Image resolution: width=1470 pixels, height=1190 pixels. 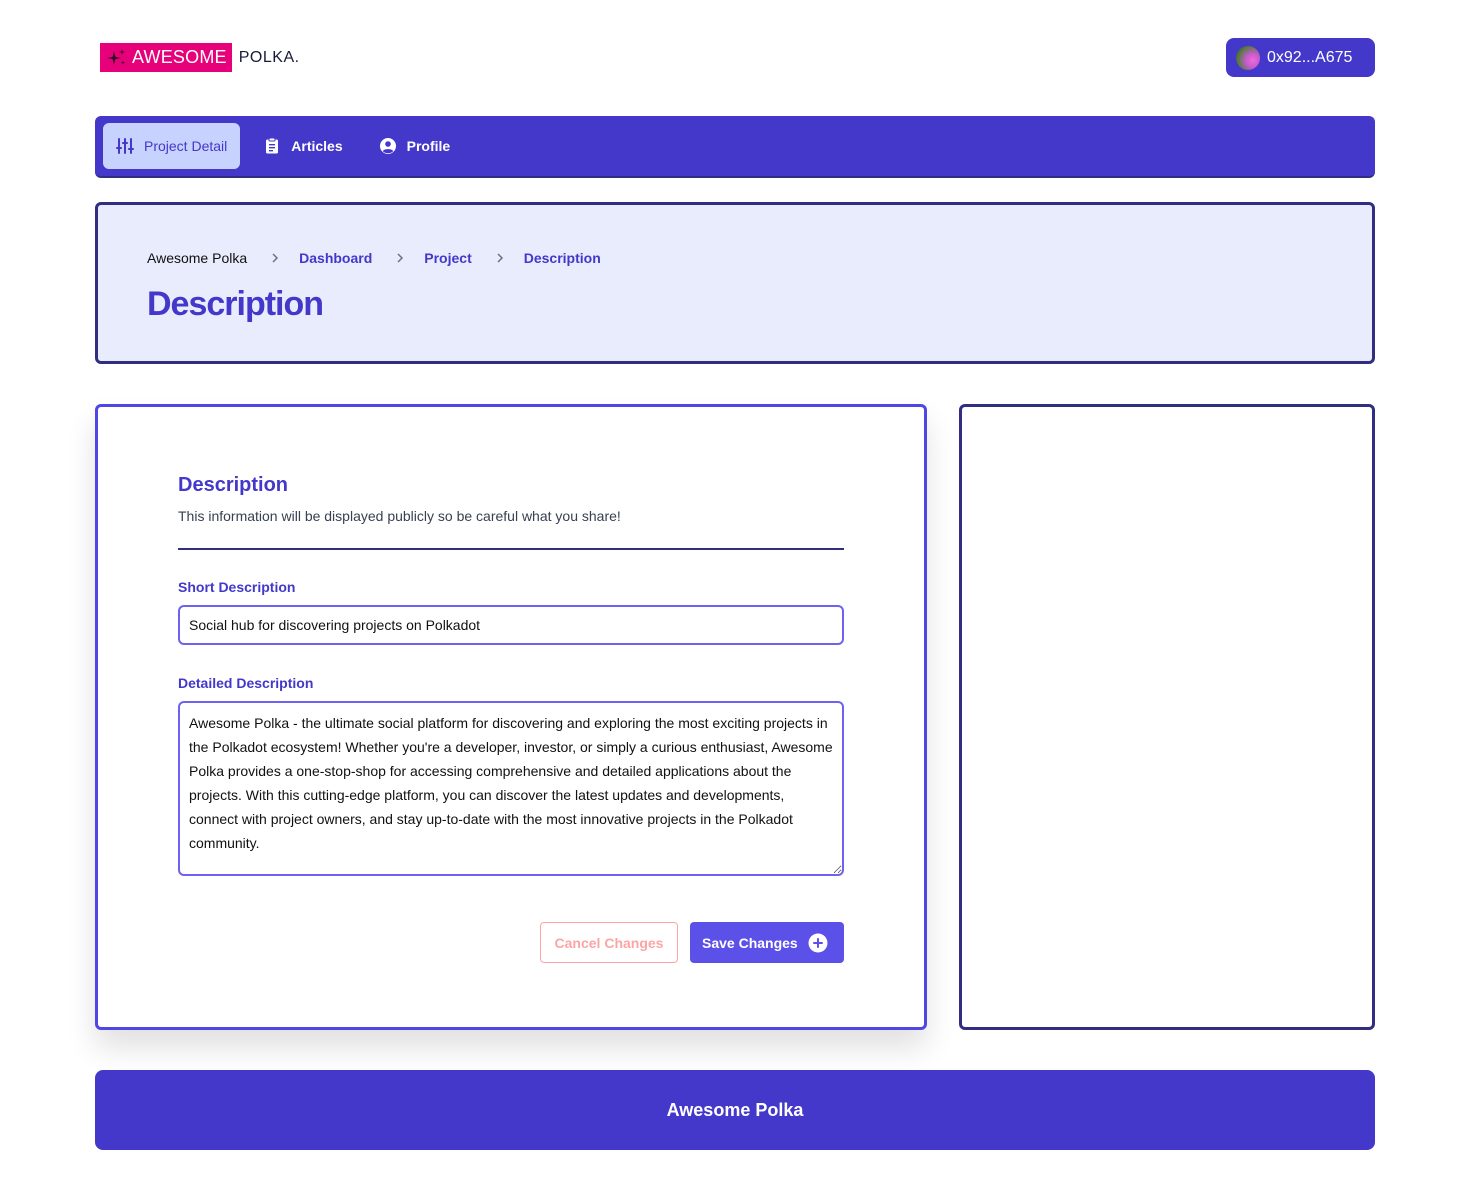 I want to click on sliders-icon, so click(x=125, y=146).